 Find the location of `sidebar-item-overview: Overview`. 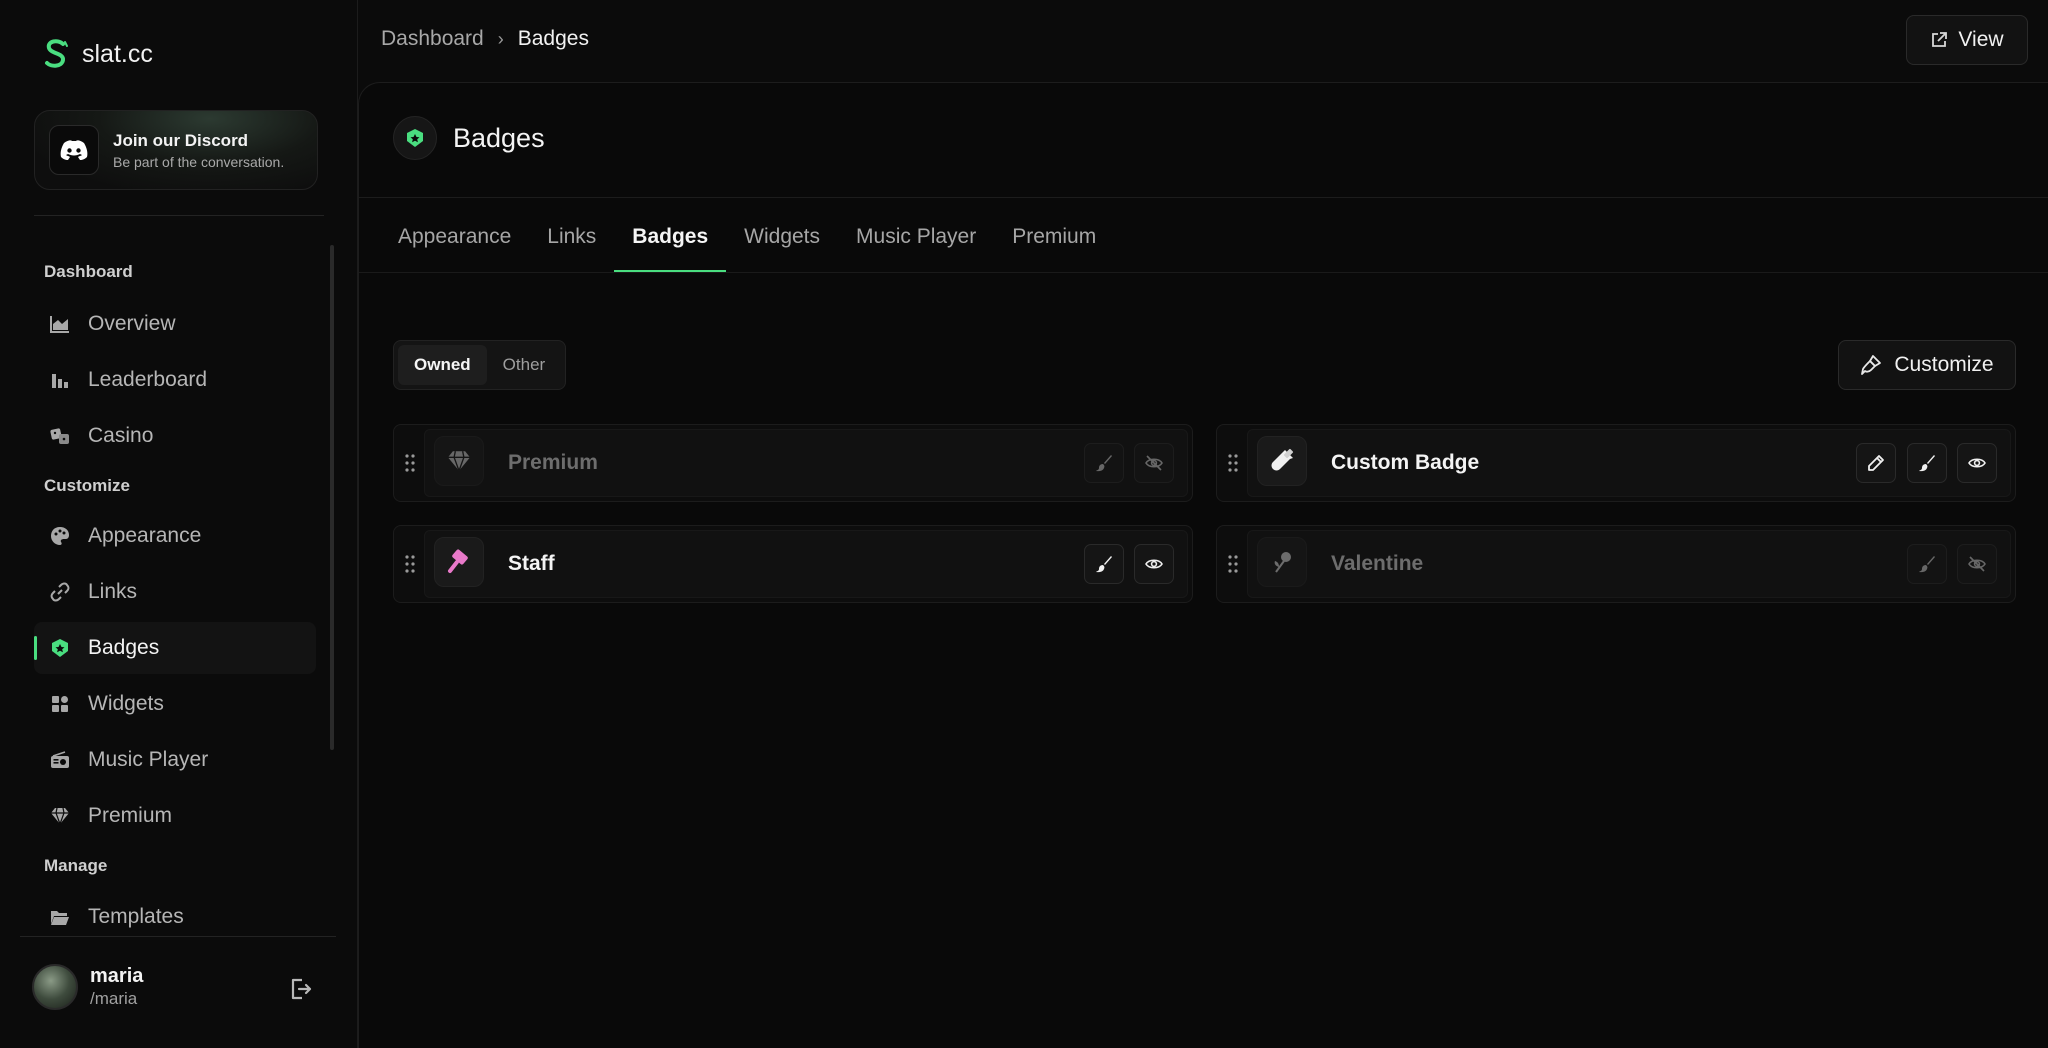

sidebar-item-overview: Overview is located at coordinates (175, 324).